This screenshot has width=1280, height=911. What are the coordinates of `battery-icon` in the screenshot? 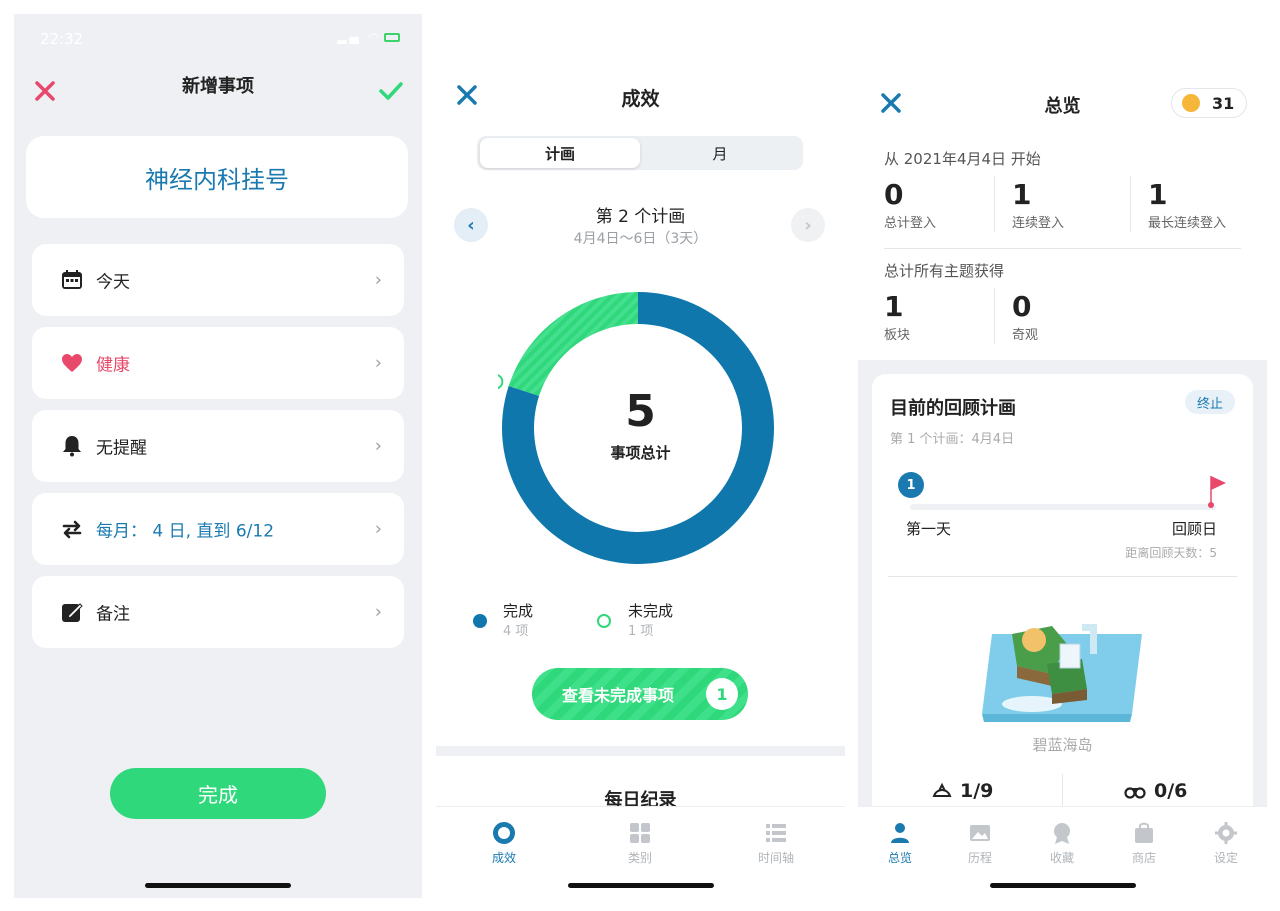 It's located at (392, 37).